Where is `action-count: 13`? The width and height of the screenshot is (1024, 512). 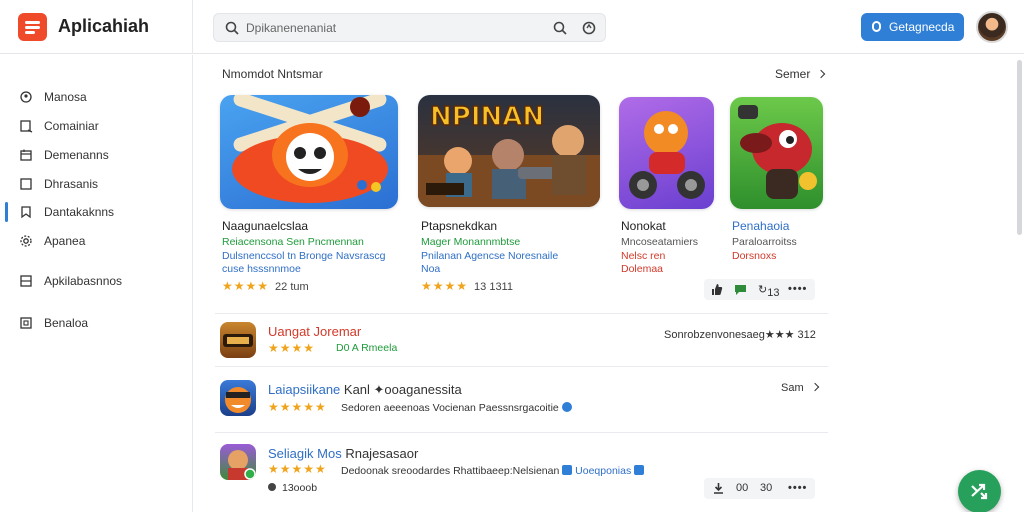 action-count: 13 is located at coordinates (773, 293).